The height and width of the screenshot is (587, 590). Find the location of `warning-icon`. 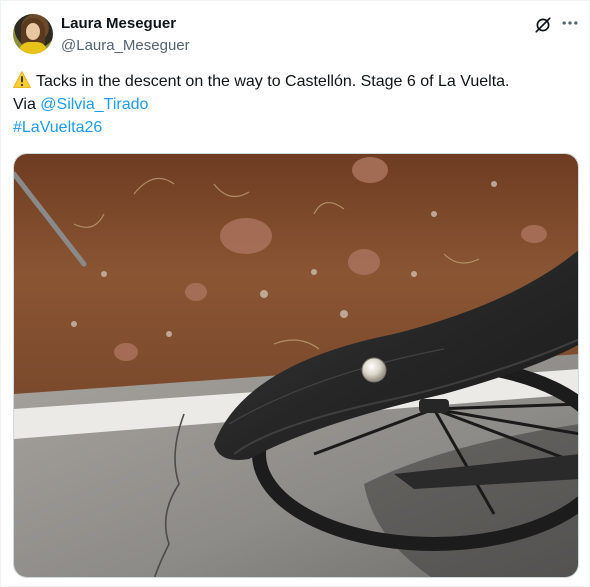

warning-icon is located at coordinates (22, 79).